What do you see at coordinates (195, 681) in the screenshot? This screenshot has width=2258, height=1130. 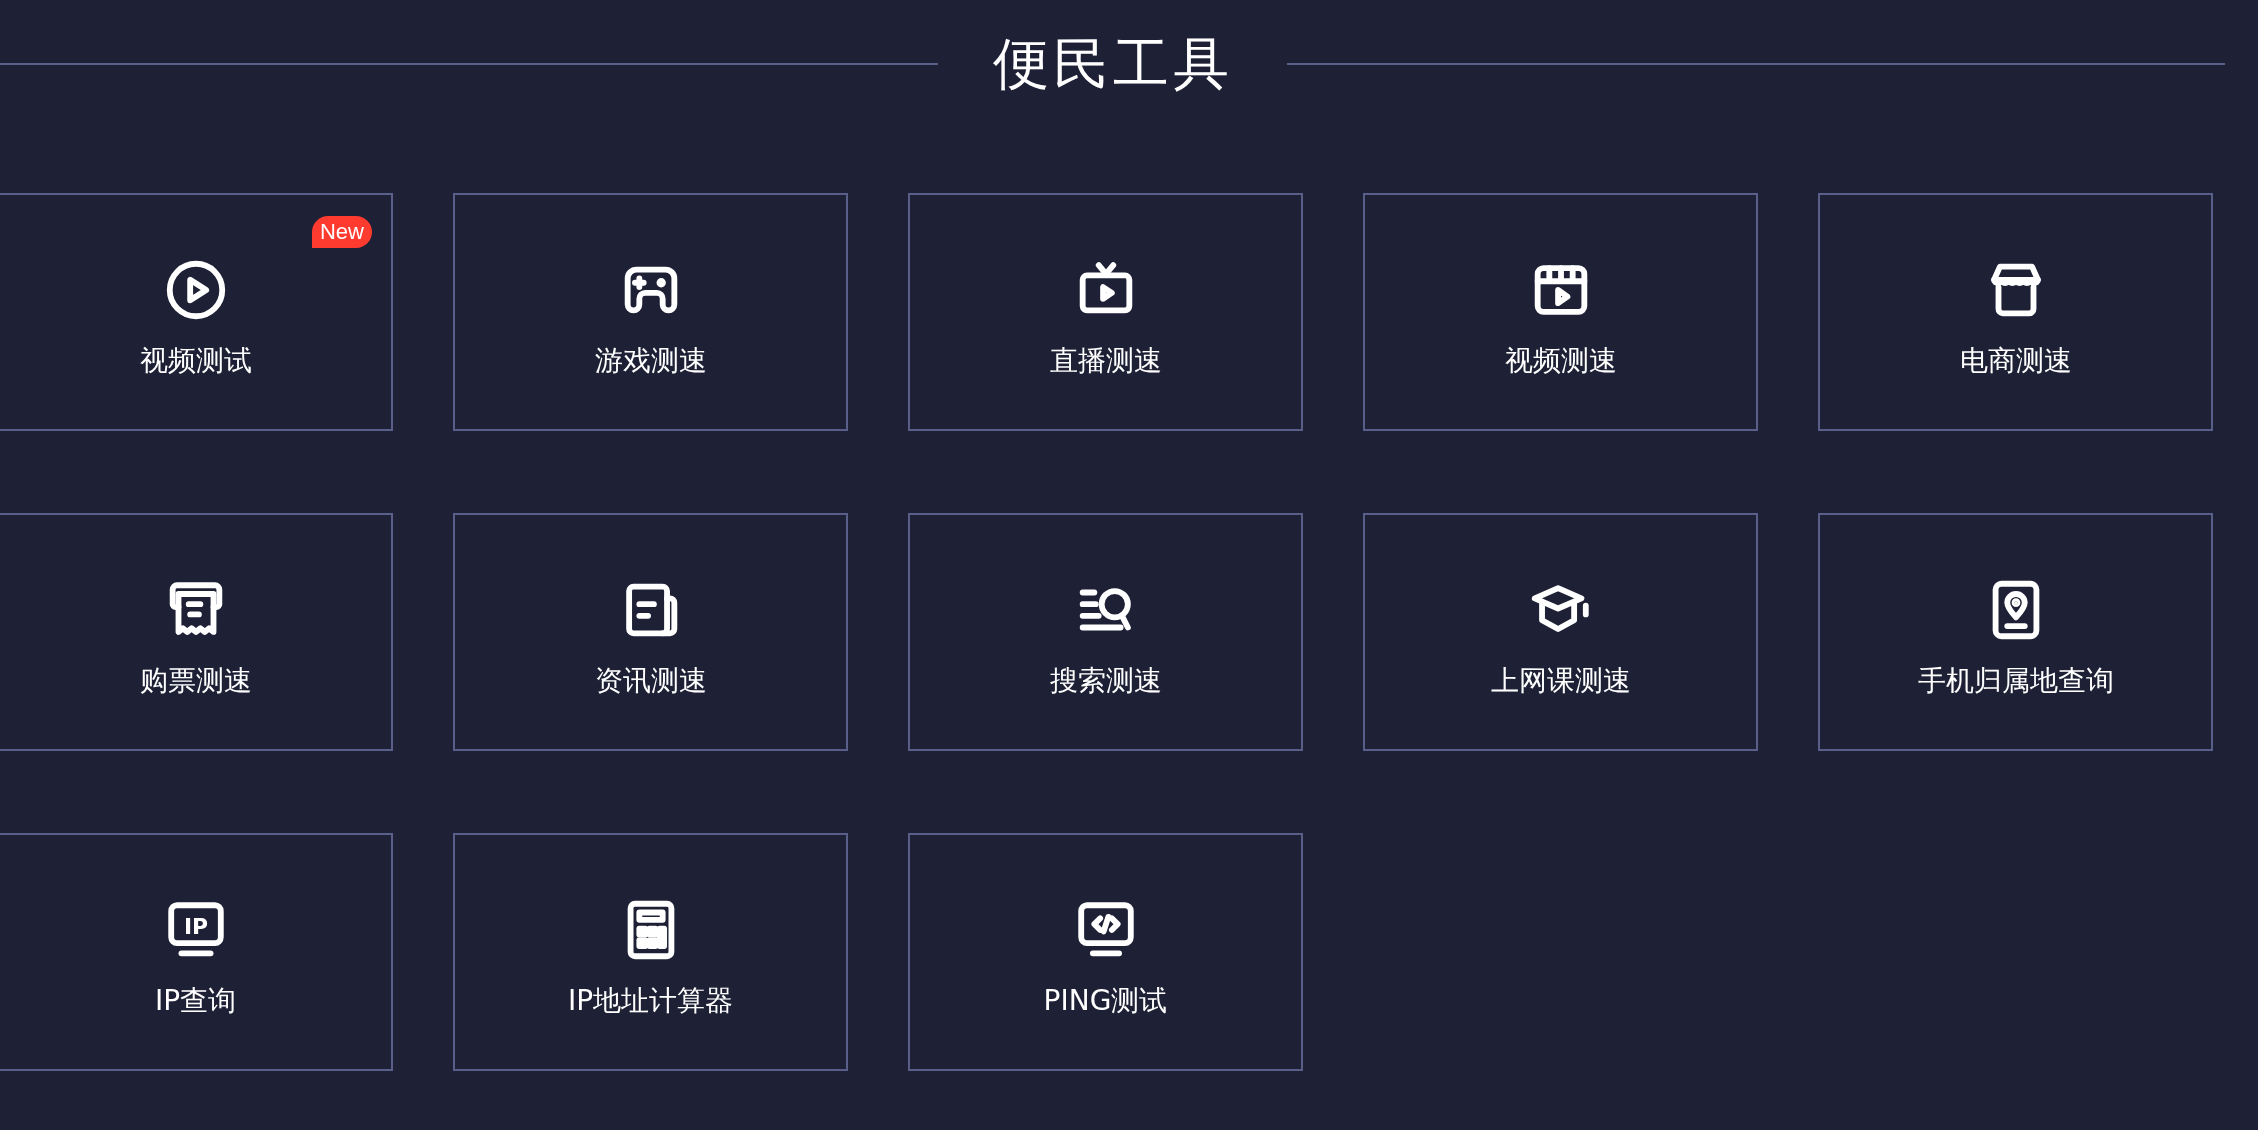 I see `tool-label: 购票测速` at bounding box center [195, 681].